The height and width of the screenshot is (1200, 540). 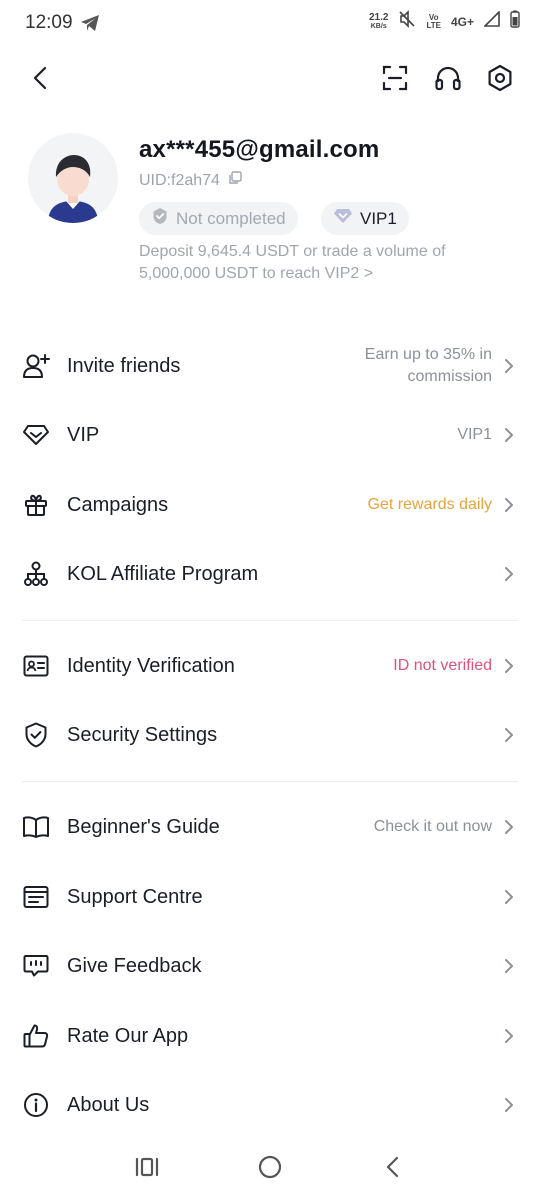 I want to click on vip-level-text: VIP1, so click(x=378, y=218).